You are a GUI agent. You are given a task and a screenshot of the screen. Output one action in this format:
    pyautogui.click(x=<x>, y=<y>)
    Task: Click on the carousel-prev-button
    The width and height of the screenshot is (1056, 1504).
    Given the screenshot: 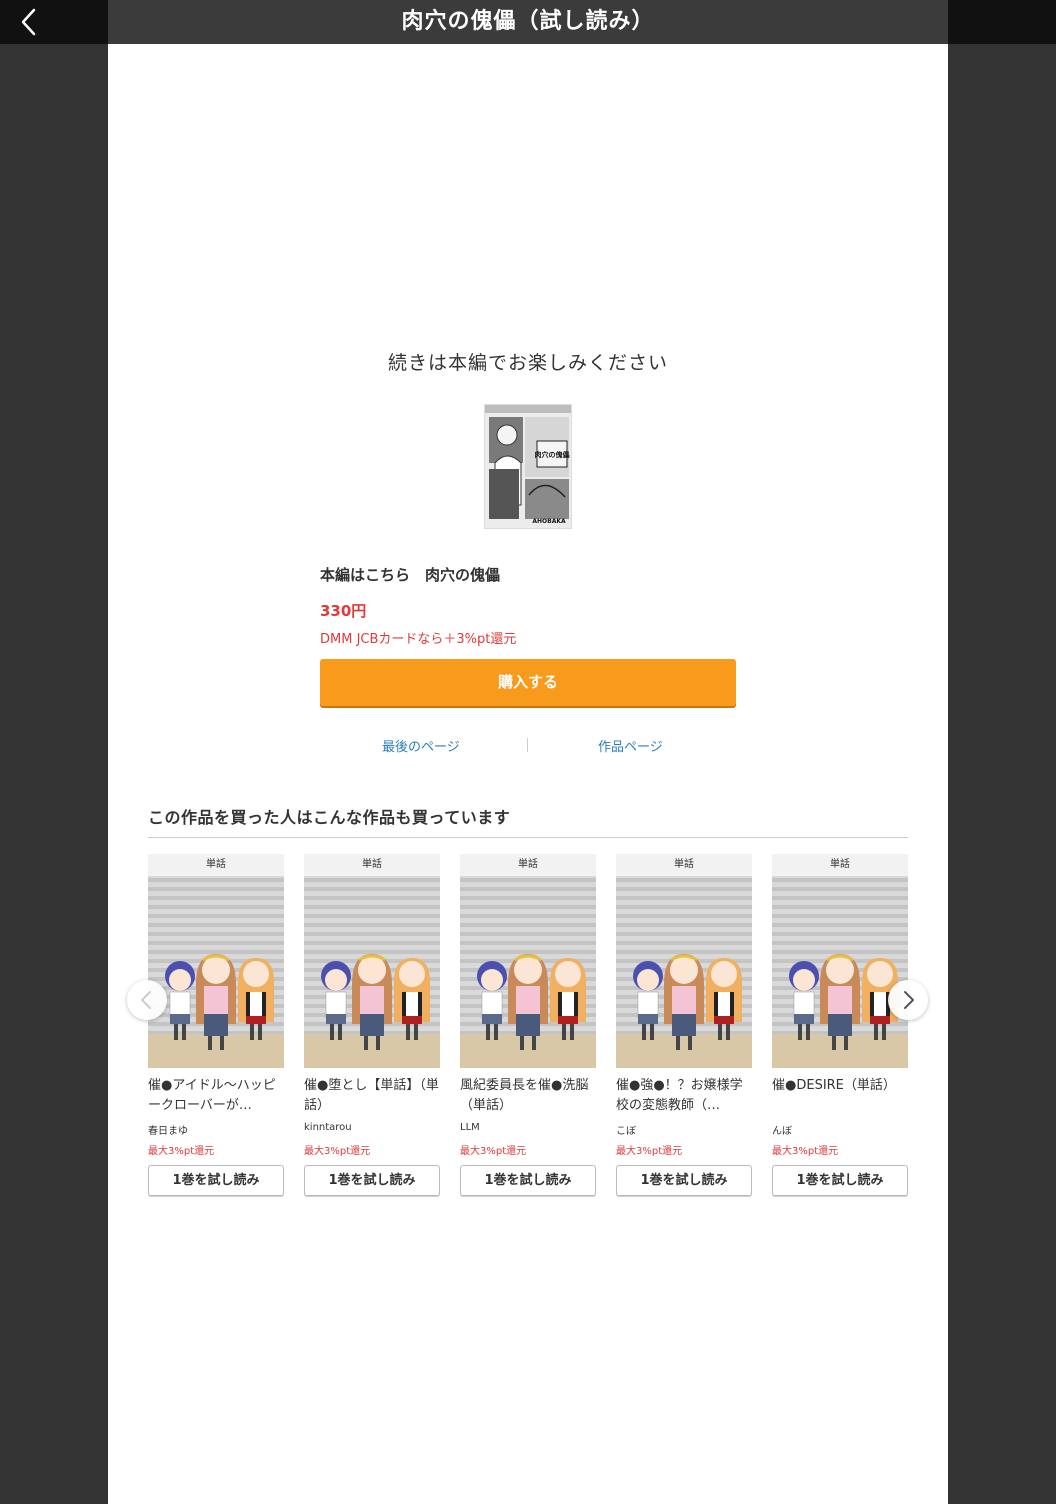 What is the action you would take?
    pyautogui.click(x=147, y=1000)
    